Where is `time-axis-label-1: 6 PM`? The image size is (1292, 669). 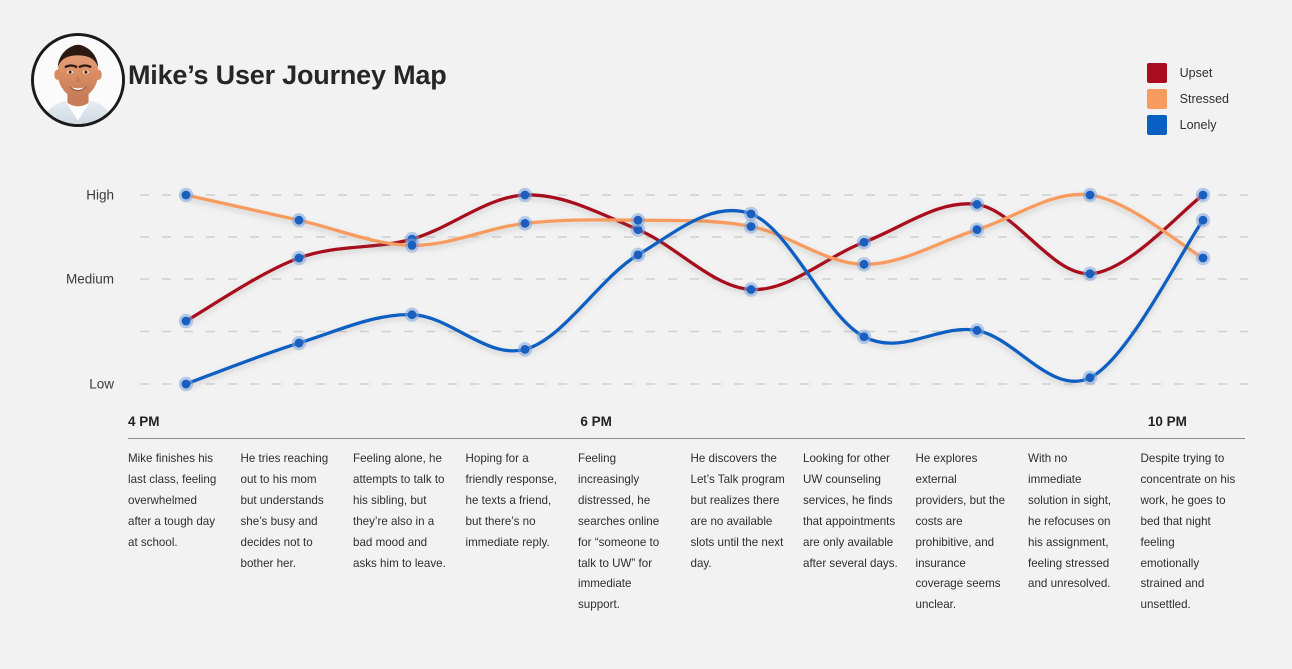
time-axis-label-1: 6 PM is located at coordinates (596, 421).